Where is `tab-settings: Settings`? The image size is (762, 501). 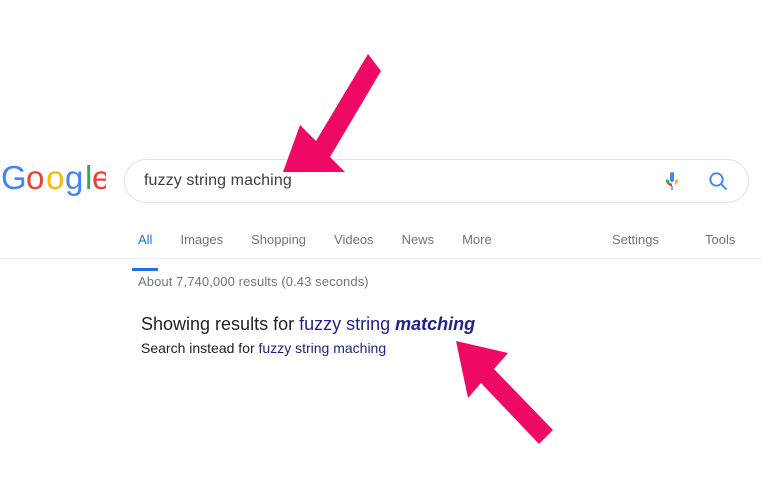 tab-settings: Settings is located at coordinates (635, 235).